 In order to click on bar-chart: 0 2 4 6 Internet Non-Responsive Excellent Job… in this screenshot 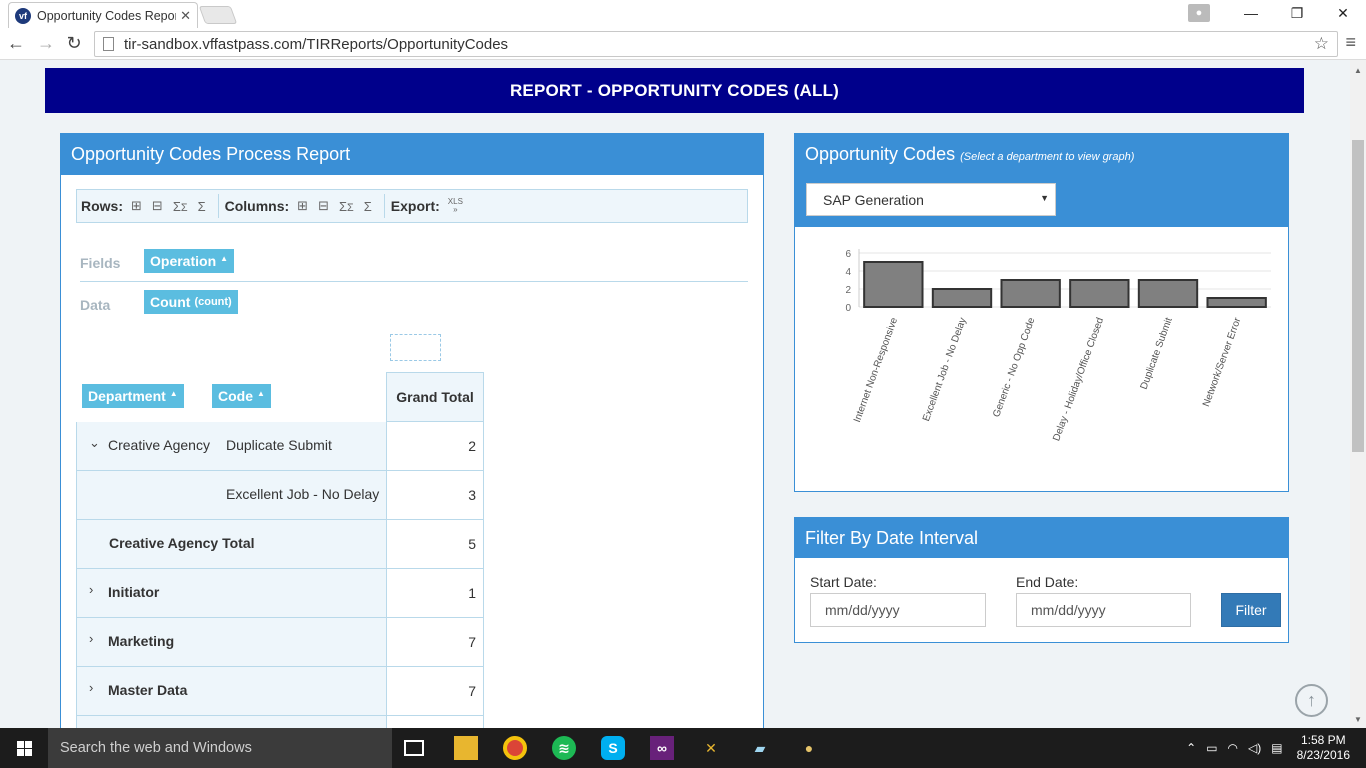, I will do `click(1058, 346)`.